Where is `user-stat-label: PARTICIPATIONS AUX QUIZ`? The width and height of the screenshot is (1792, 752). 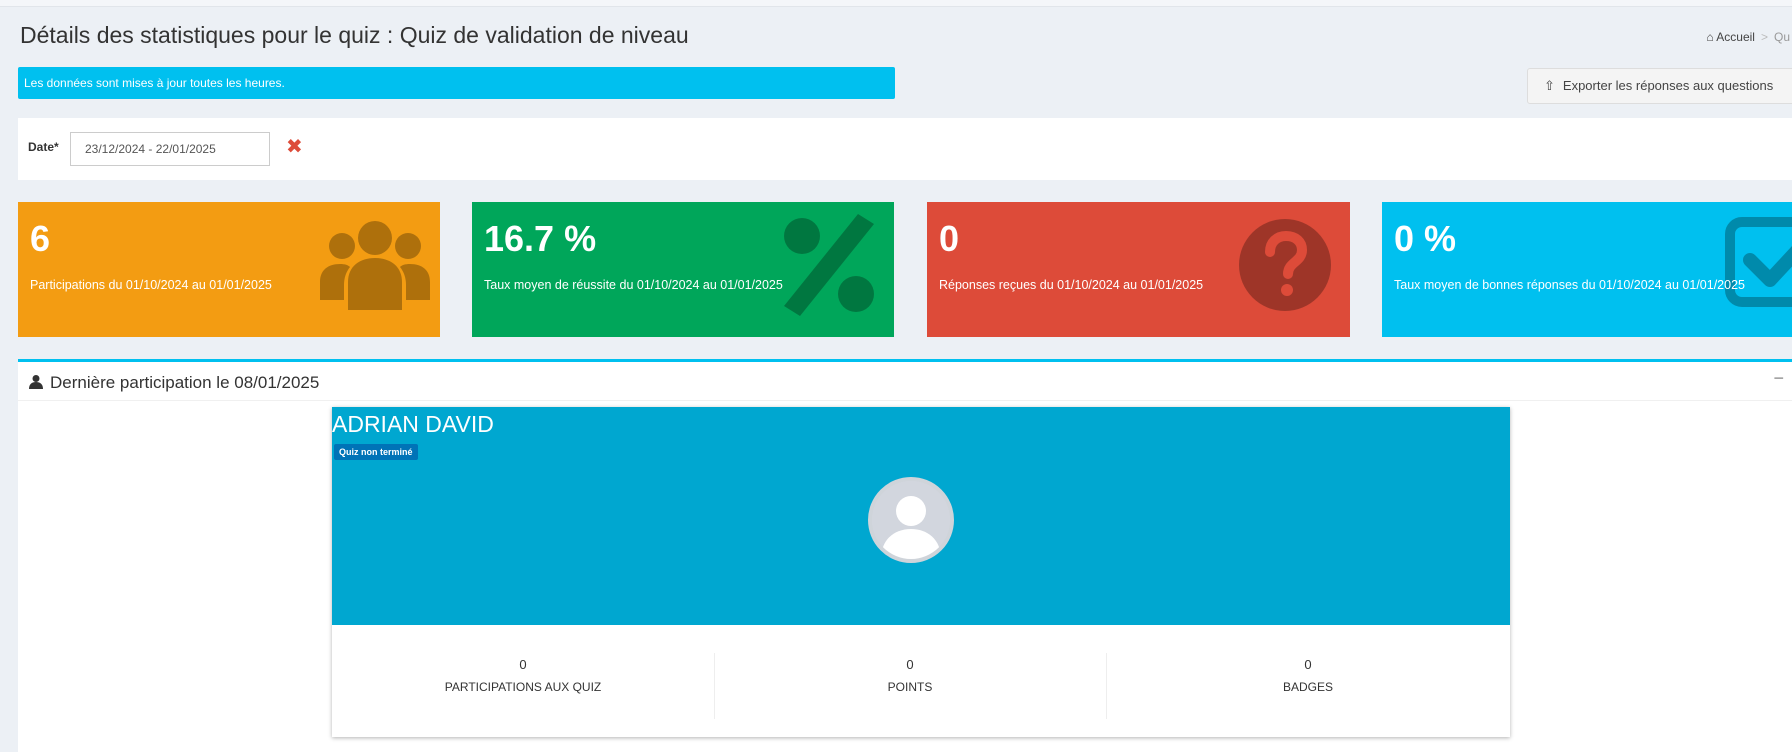 user-stat-label: PARTICIPATIONS AUX QUIZ is located at coordinates (523, 687).